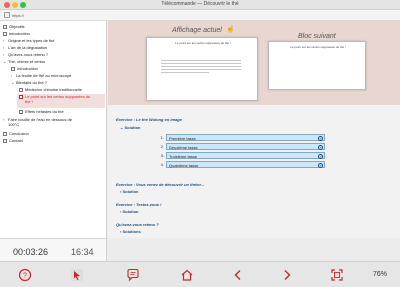 This screenshot has width=400, height=287. I want to click on solution-toggle: ⌄ Solution, so click(130, 127).